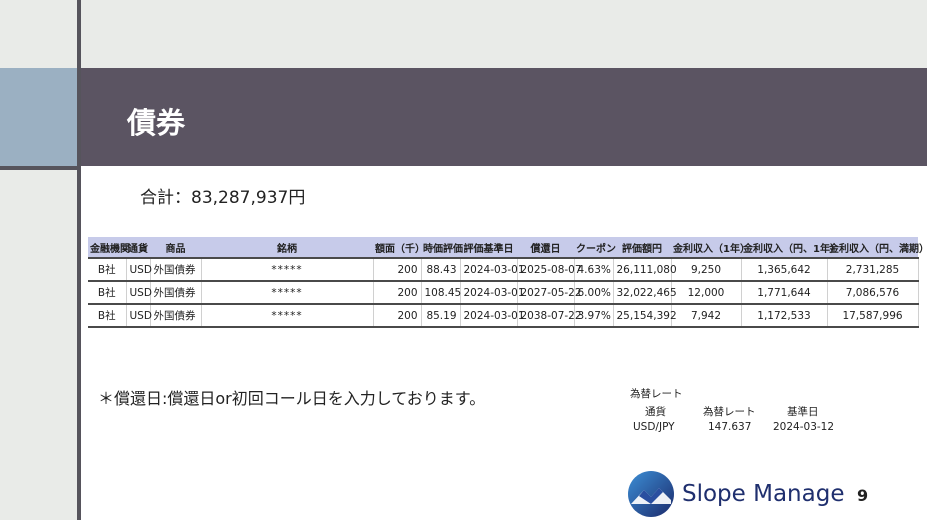 The image size is (927, 520). What do you see at coordinates (656, 394) in the screenshot?
I see `fx-title: 為替レート` at bounding box center [656, 394].